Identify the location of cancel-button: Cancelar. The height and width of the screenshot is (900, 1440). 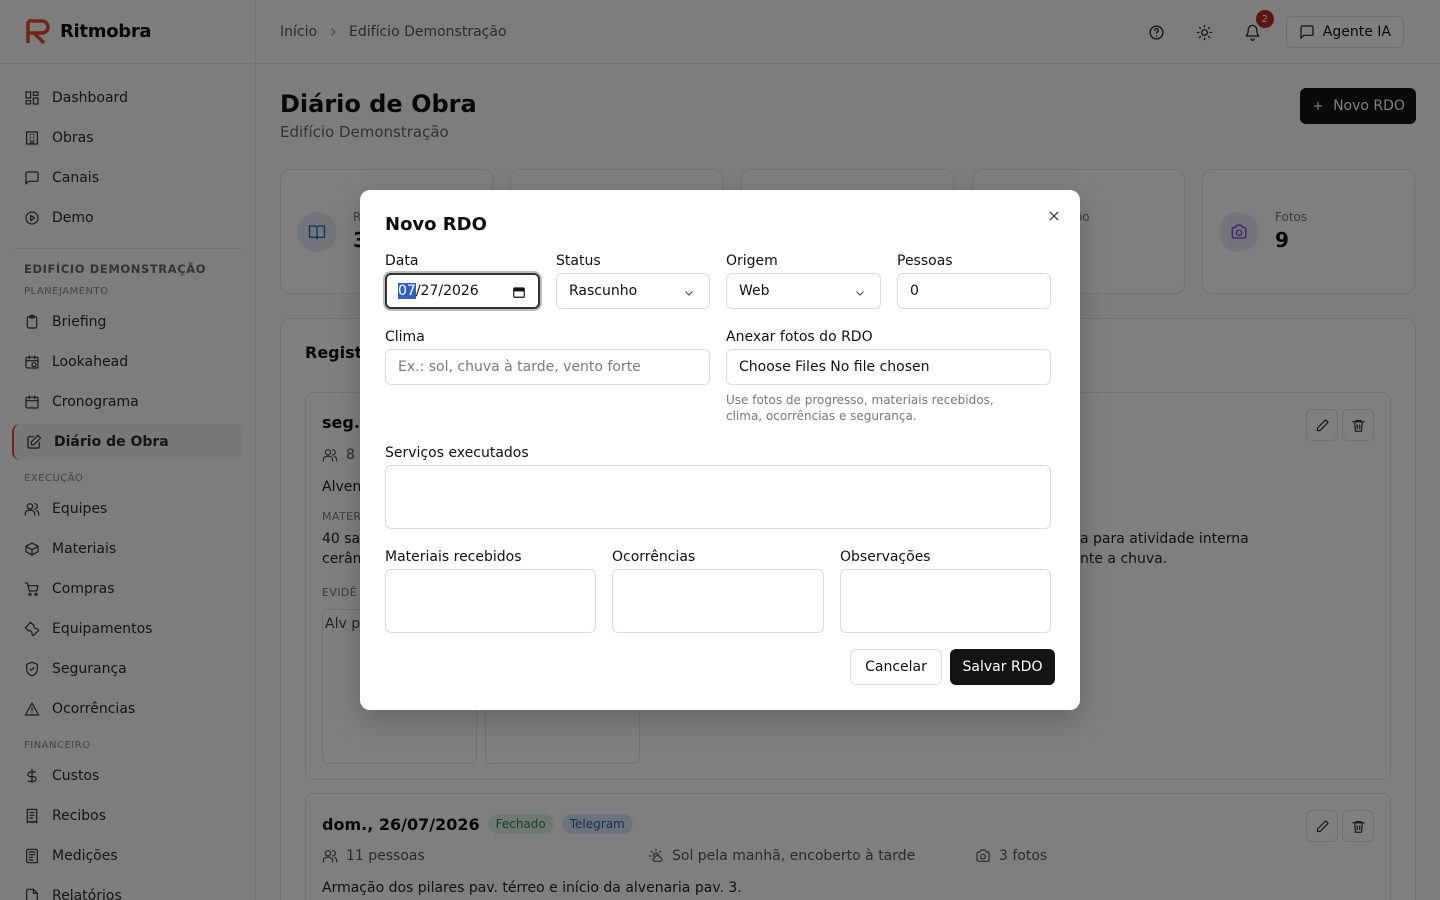
(896, 667).